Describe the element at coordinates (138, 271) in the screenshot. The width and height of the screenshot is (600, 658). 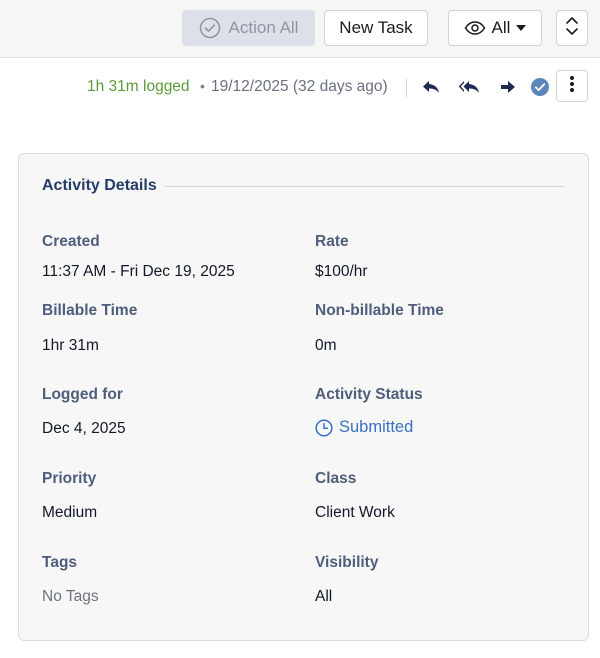
I see `created-value: 11:37 AM - Fri Dec 19, 2025` at that location.